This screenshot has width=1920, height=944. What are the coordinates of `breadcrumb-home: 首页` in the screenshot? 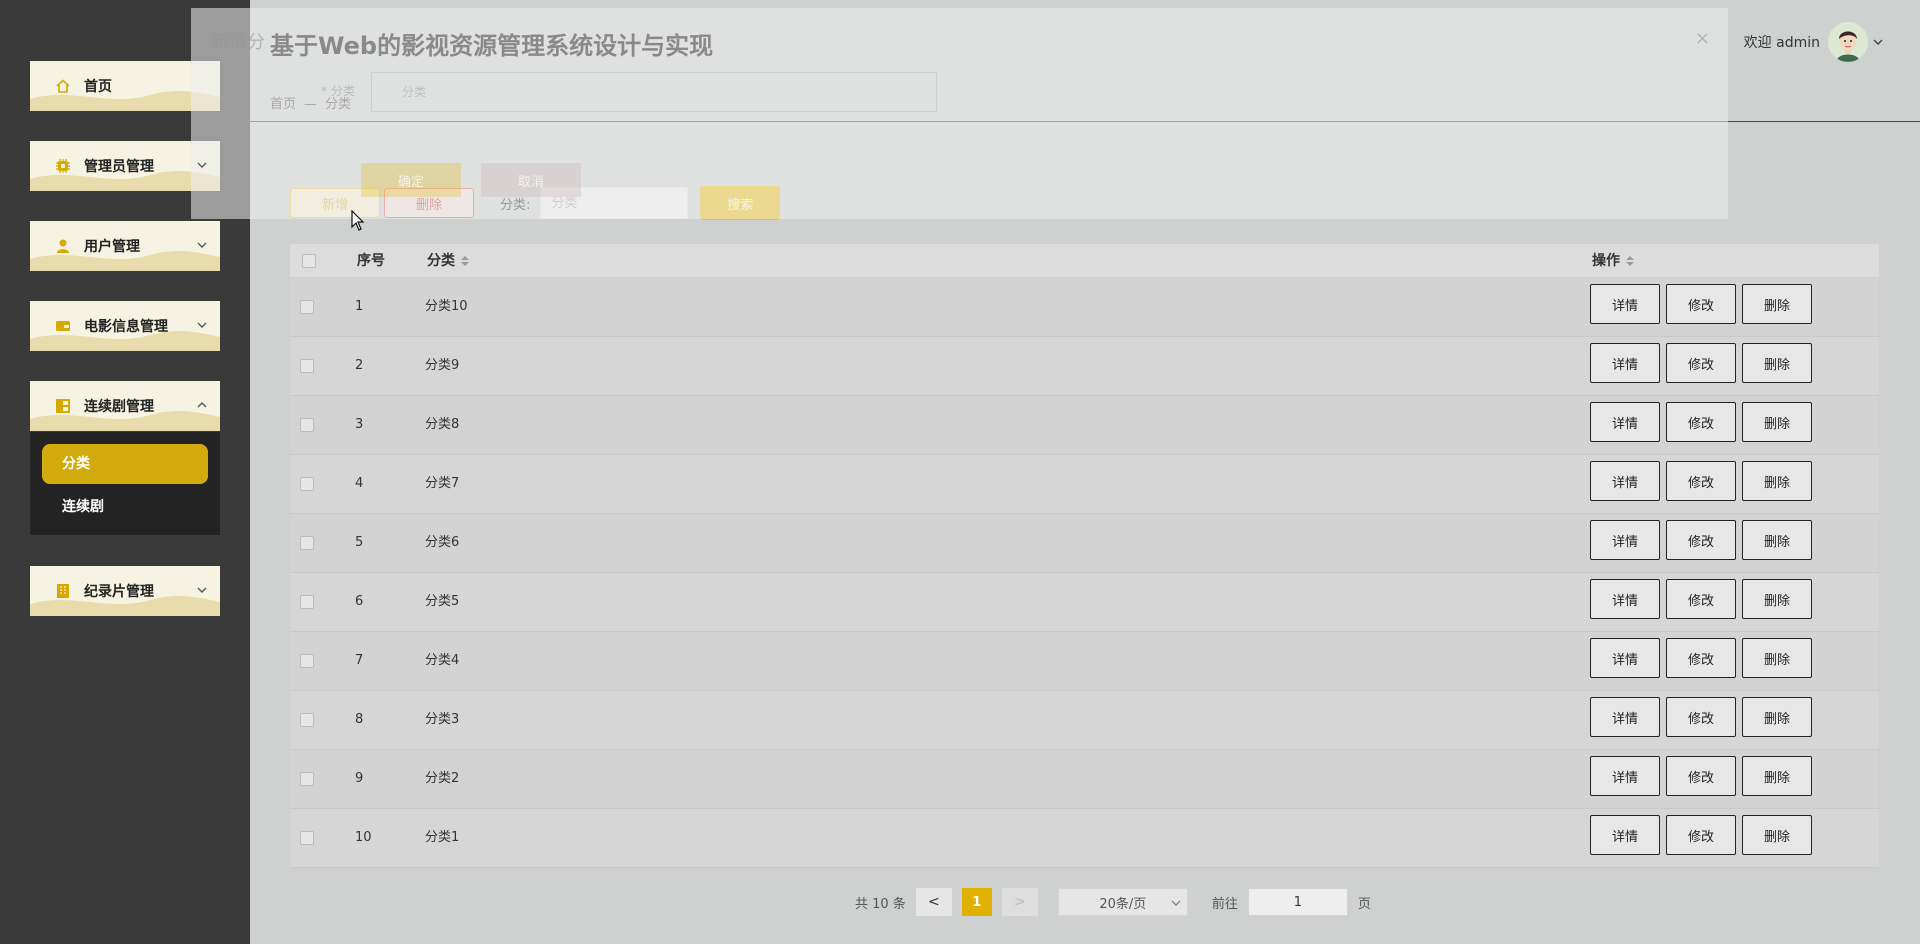 It's located at (283, 104).